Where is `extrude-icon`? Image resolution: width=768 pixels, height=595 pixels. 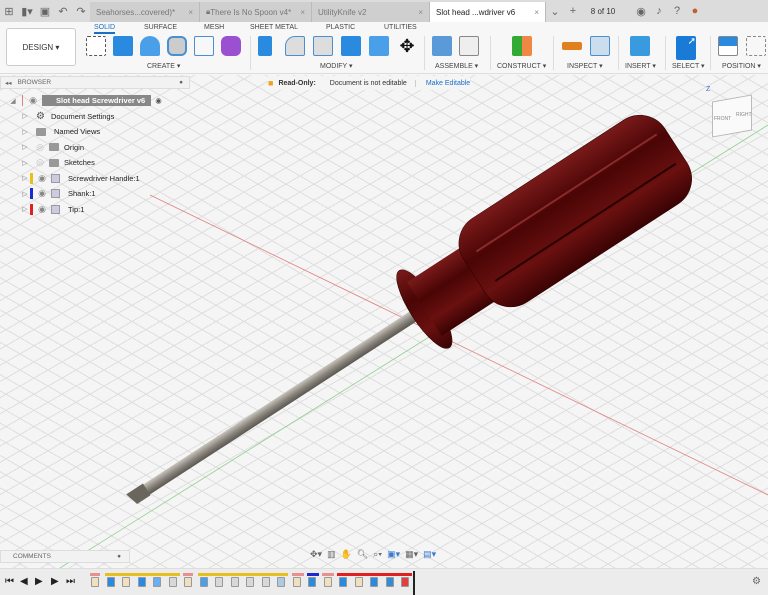 extrude-icon is located at coordinates (123, 46).